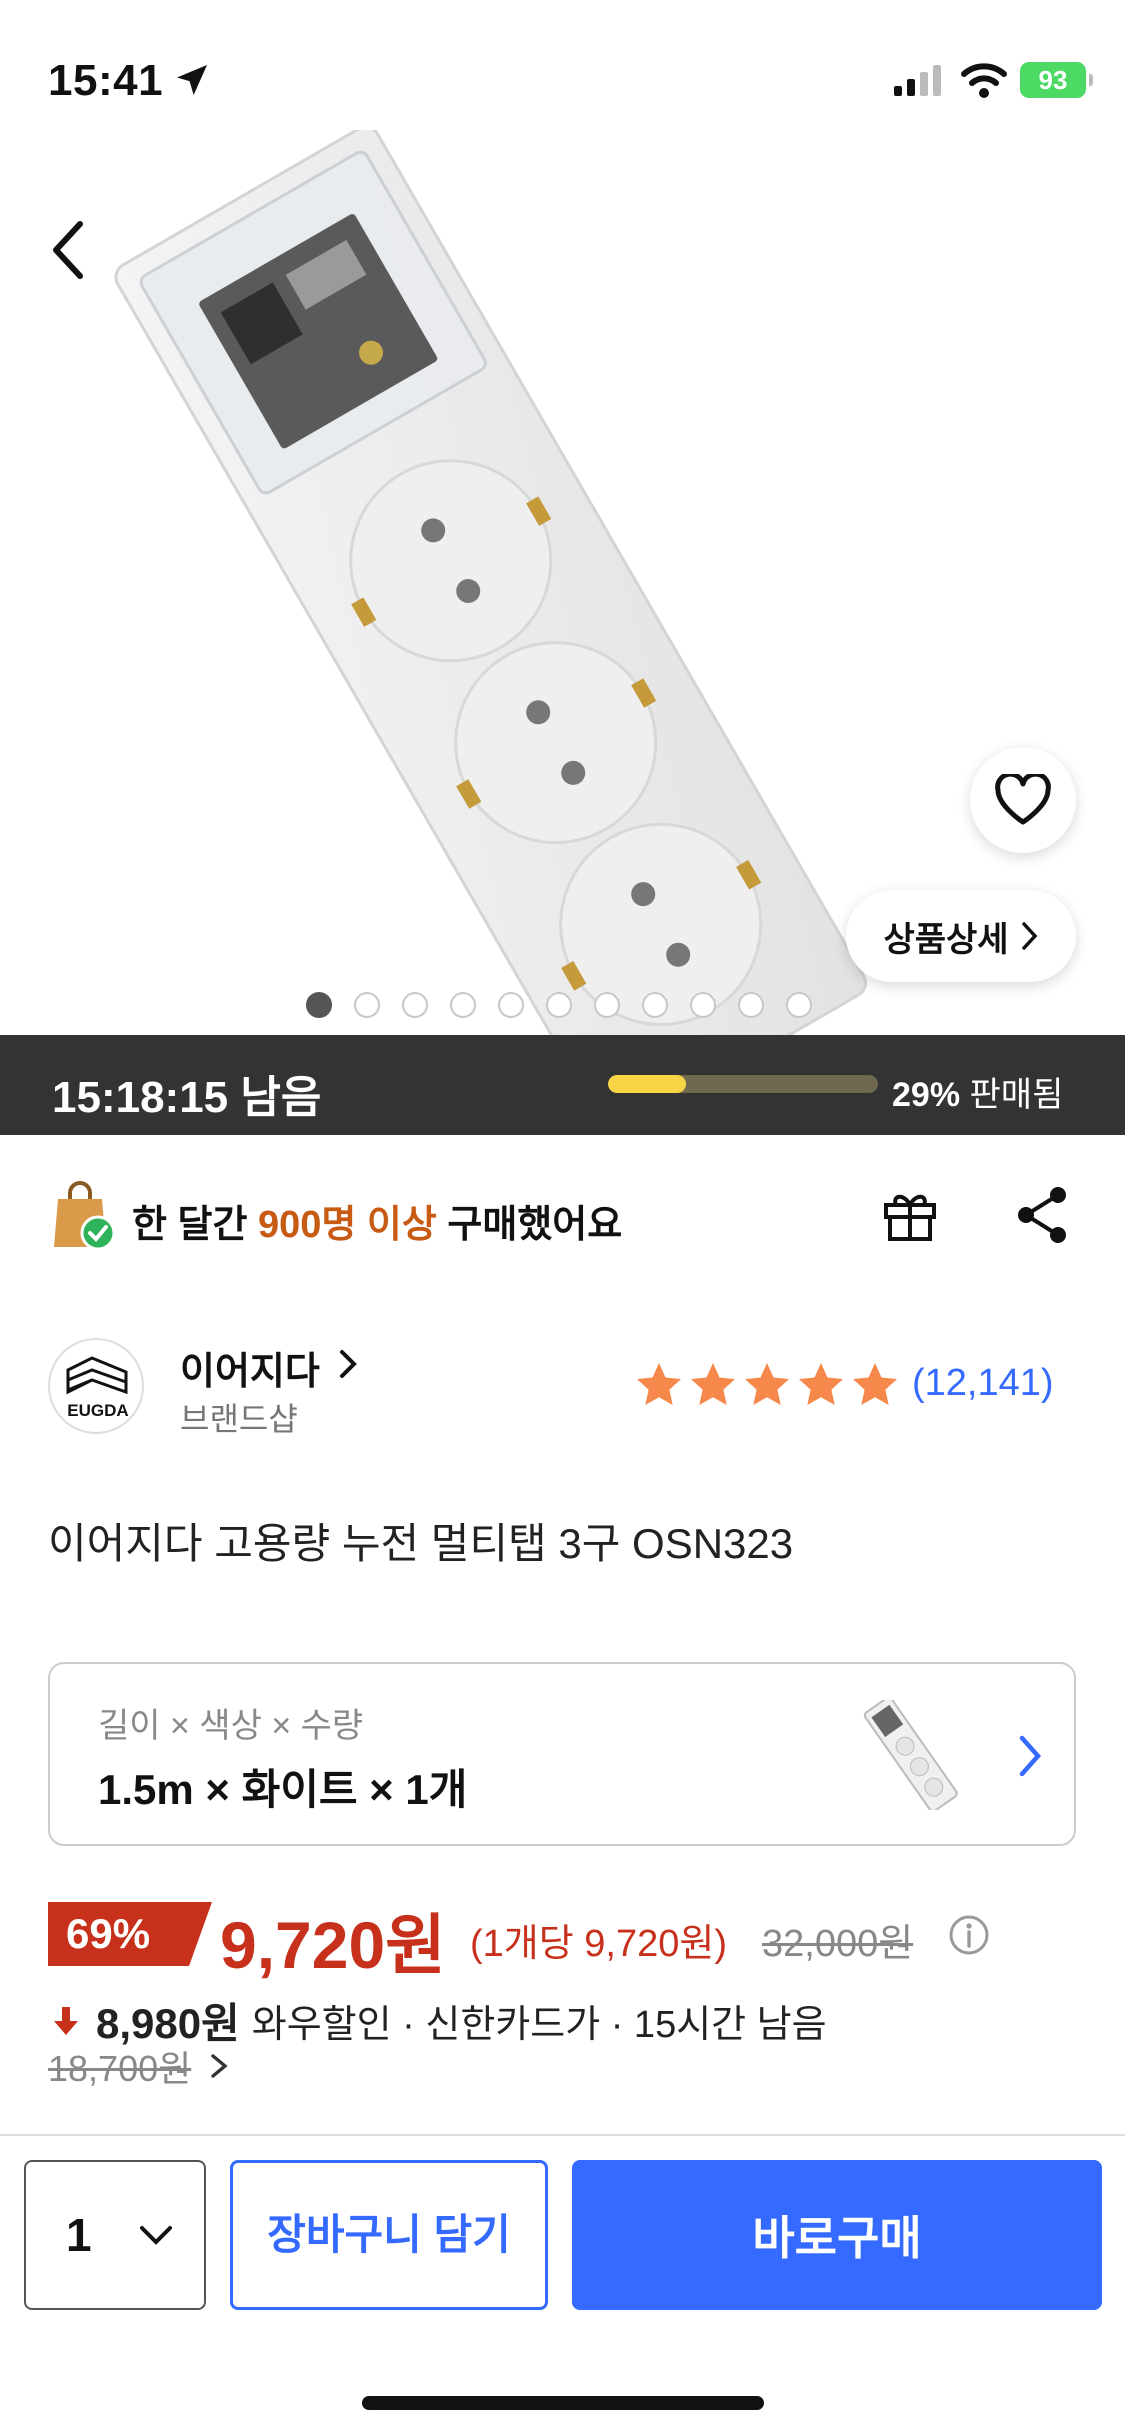  I want to click on sale-price: 9,720원, so click(333, 1945).